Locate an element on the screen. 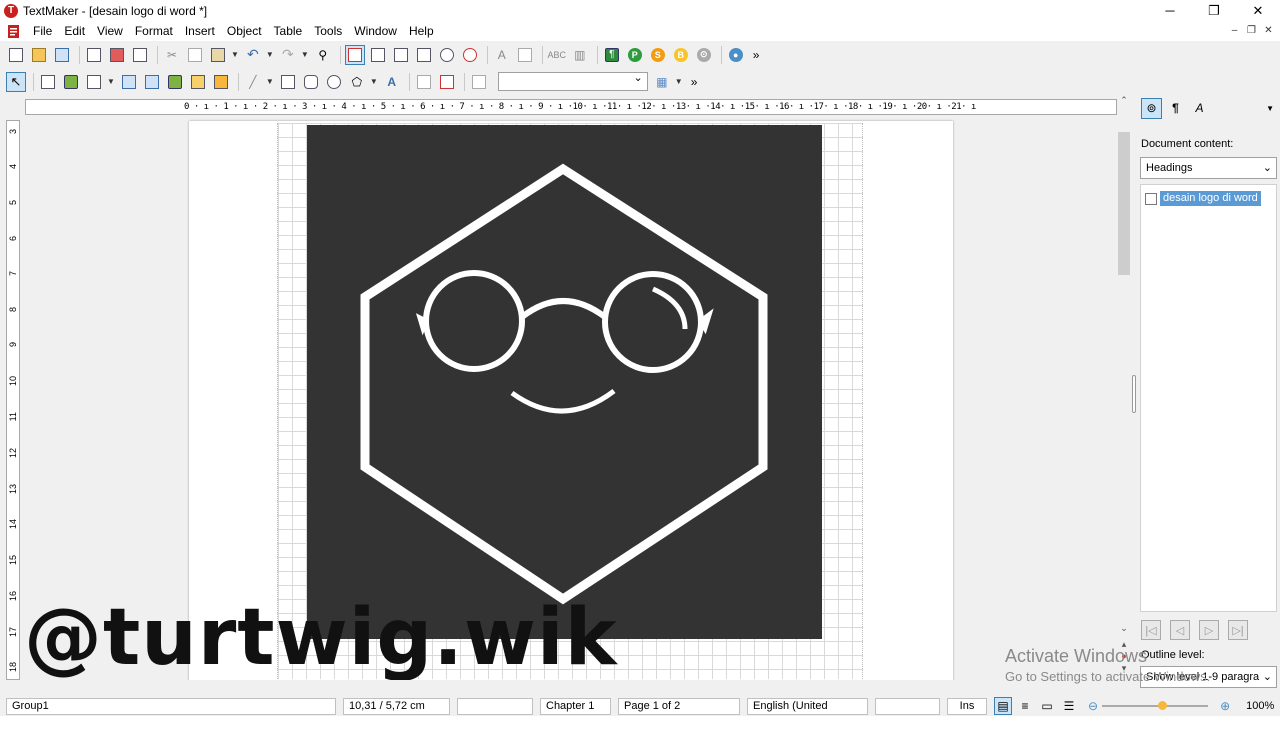  insert-chart-button is located at coordinates (175, 82).